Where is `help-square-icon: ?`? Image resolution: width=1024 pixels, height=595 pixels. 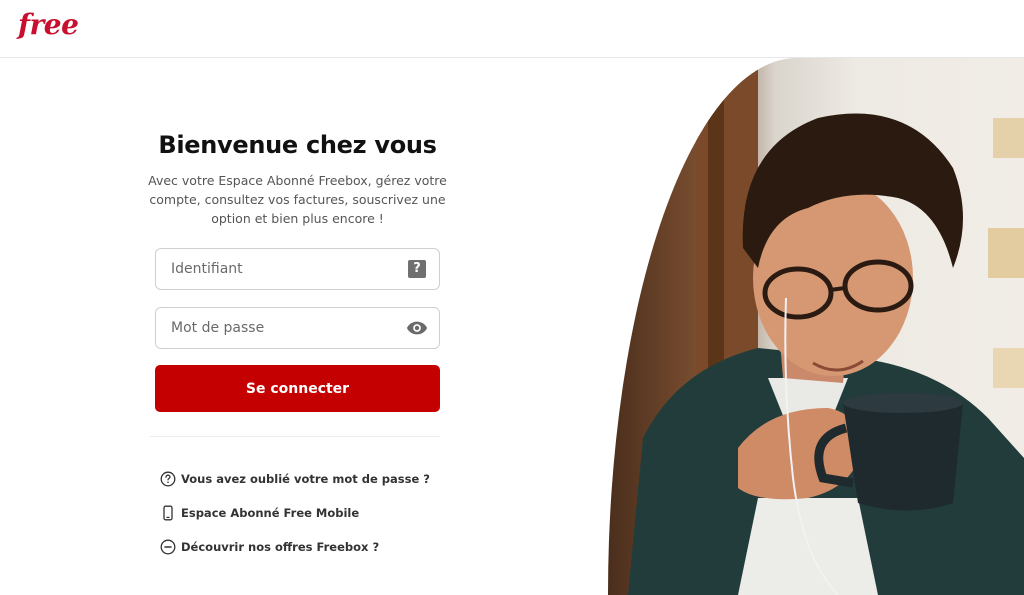 help-square-icon: ? is located at coordinates (417, 269).